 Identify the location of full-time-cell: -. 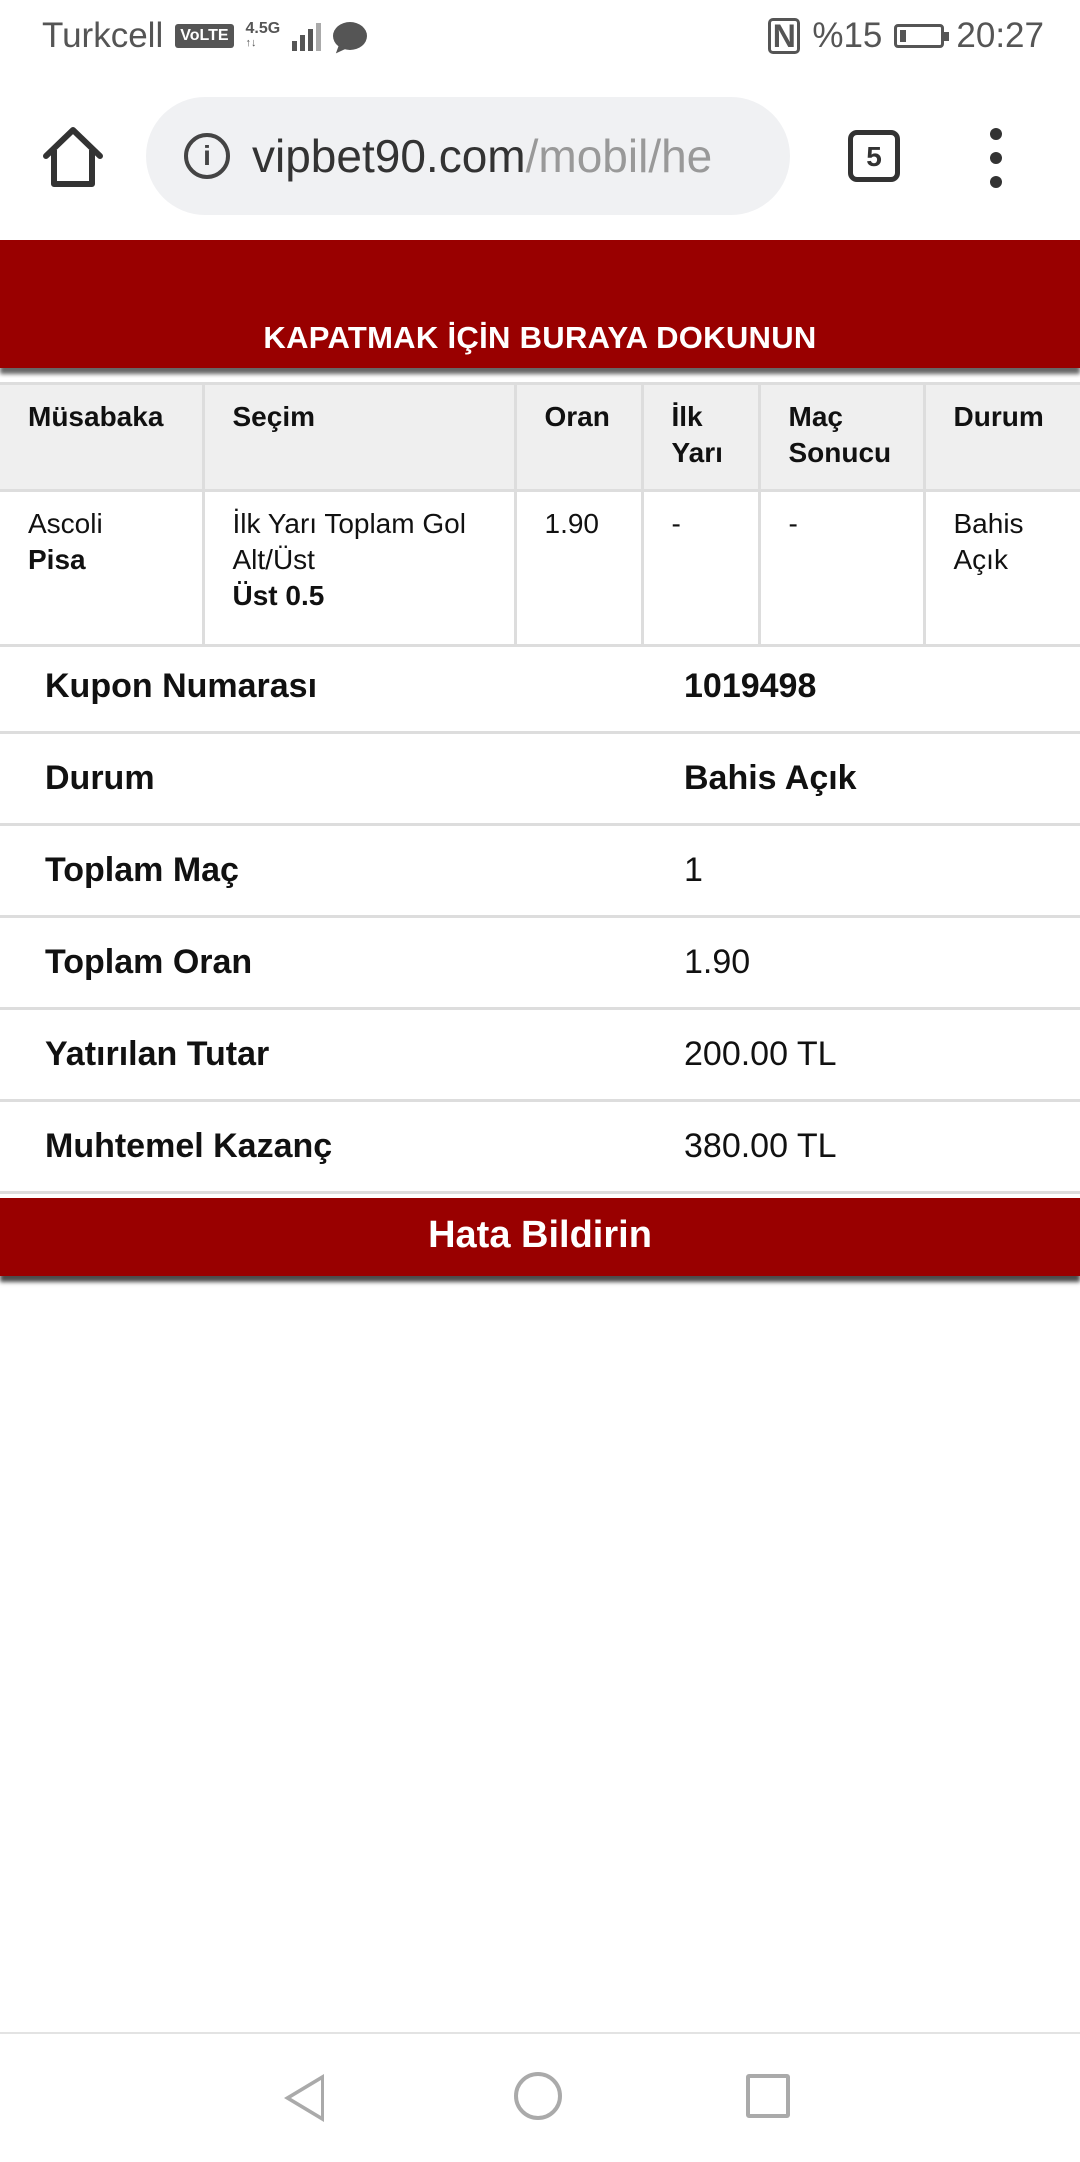
(841, 568).